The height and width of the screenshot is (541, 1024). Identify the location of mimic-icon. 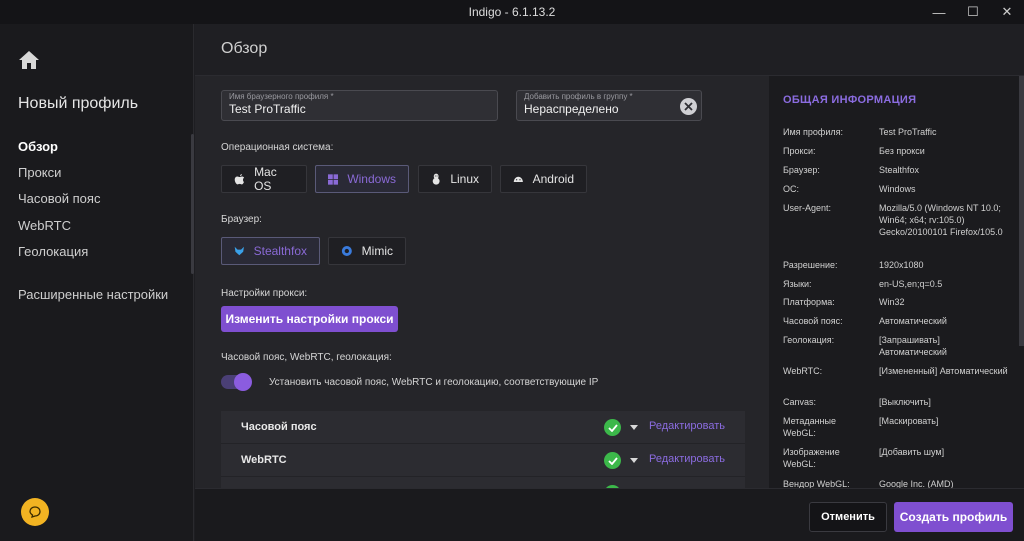
(346, 251).